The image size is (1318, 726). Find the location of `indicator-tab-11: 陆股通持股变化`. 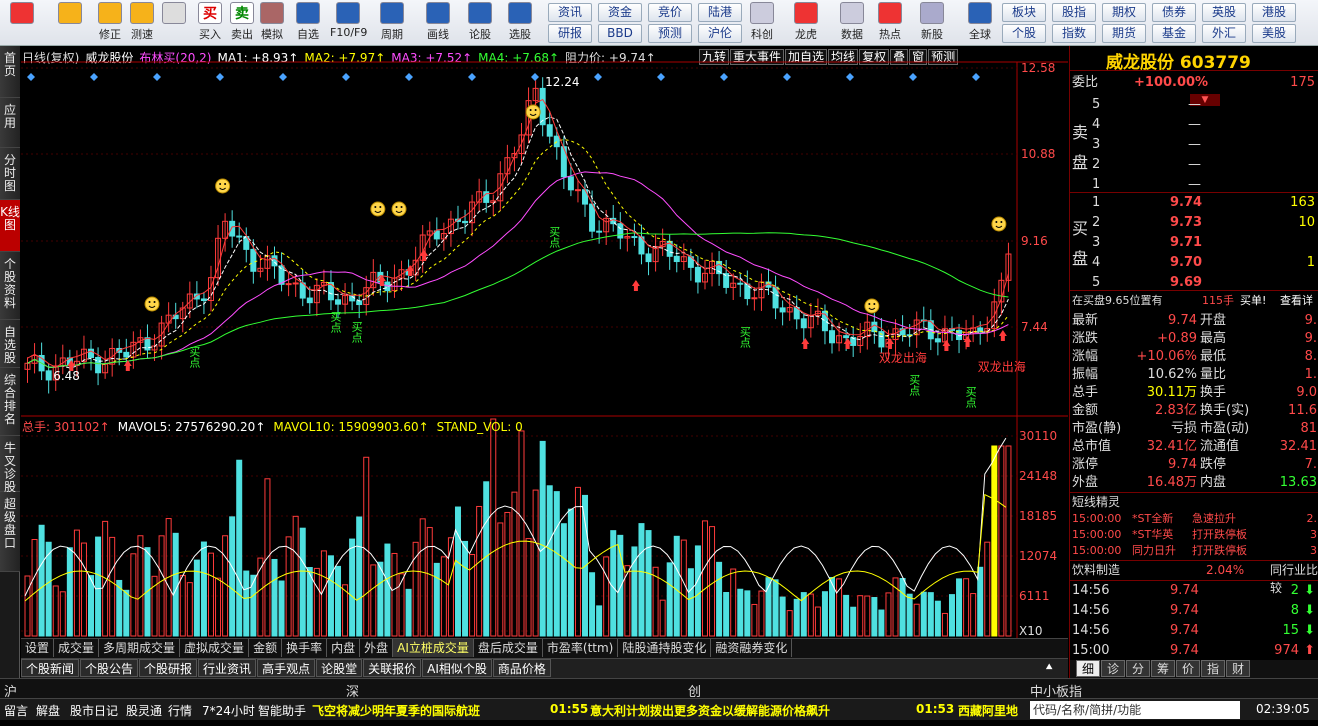

indicator-tab-11: 陆股通持股变化 is located at coordinates (665, 648).